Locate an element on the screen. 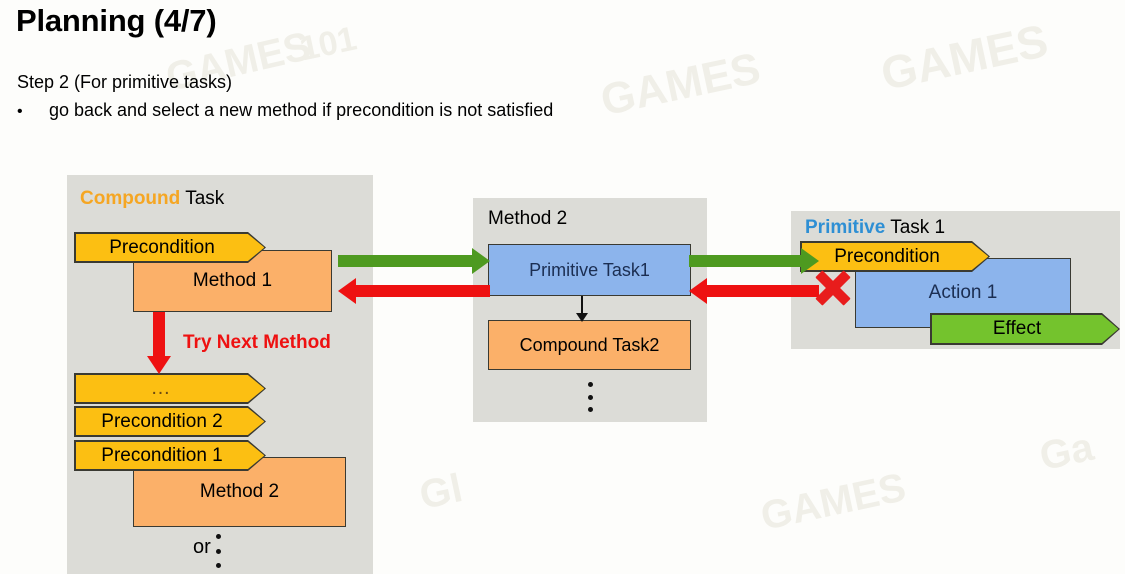  primitive-task-panel-title: Primitive Task 1 is located at coordinates (875, 228).